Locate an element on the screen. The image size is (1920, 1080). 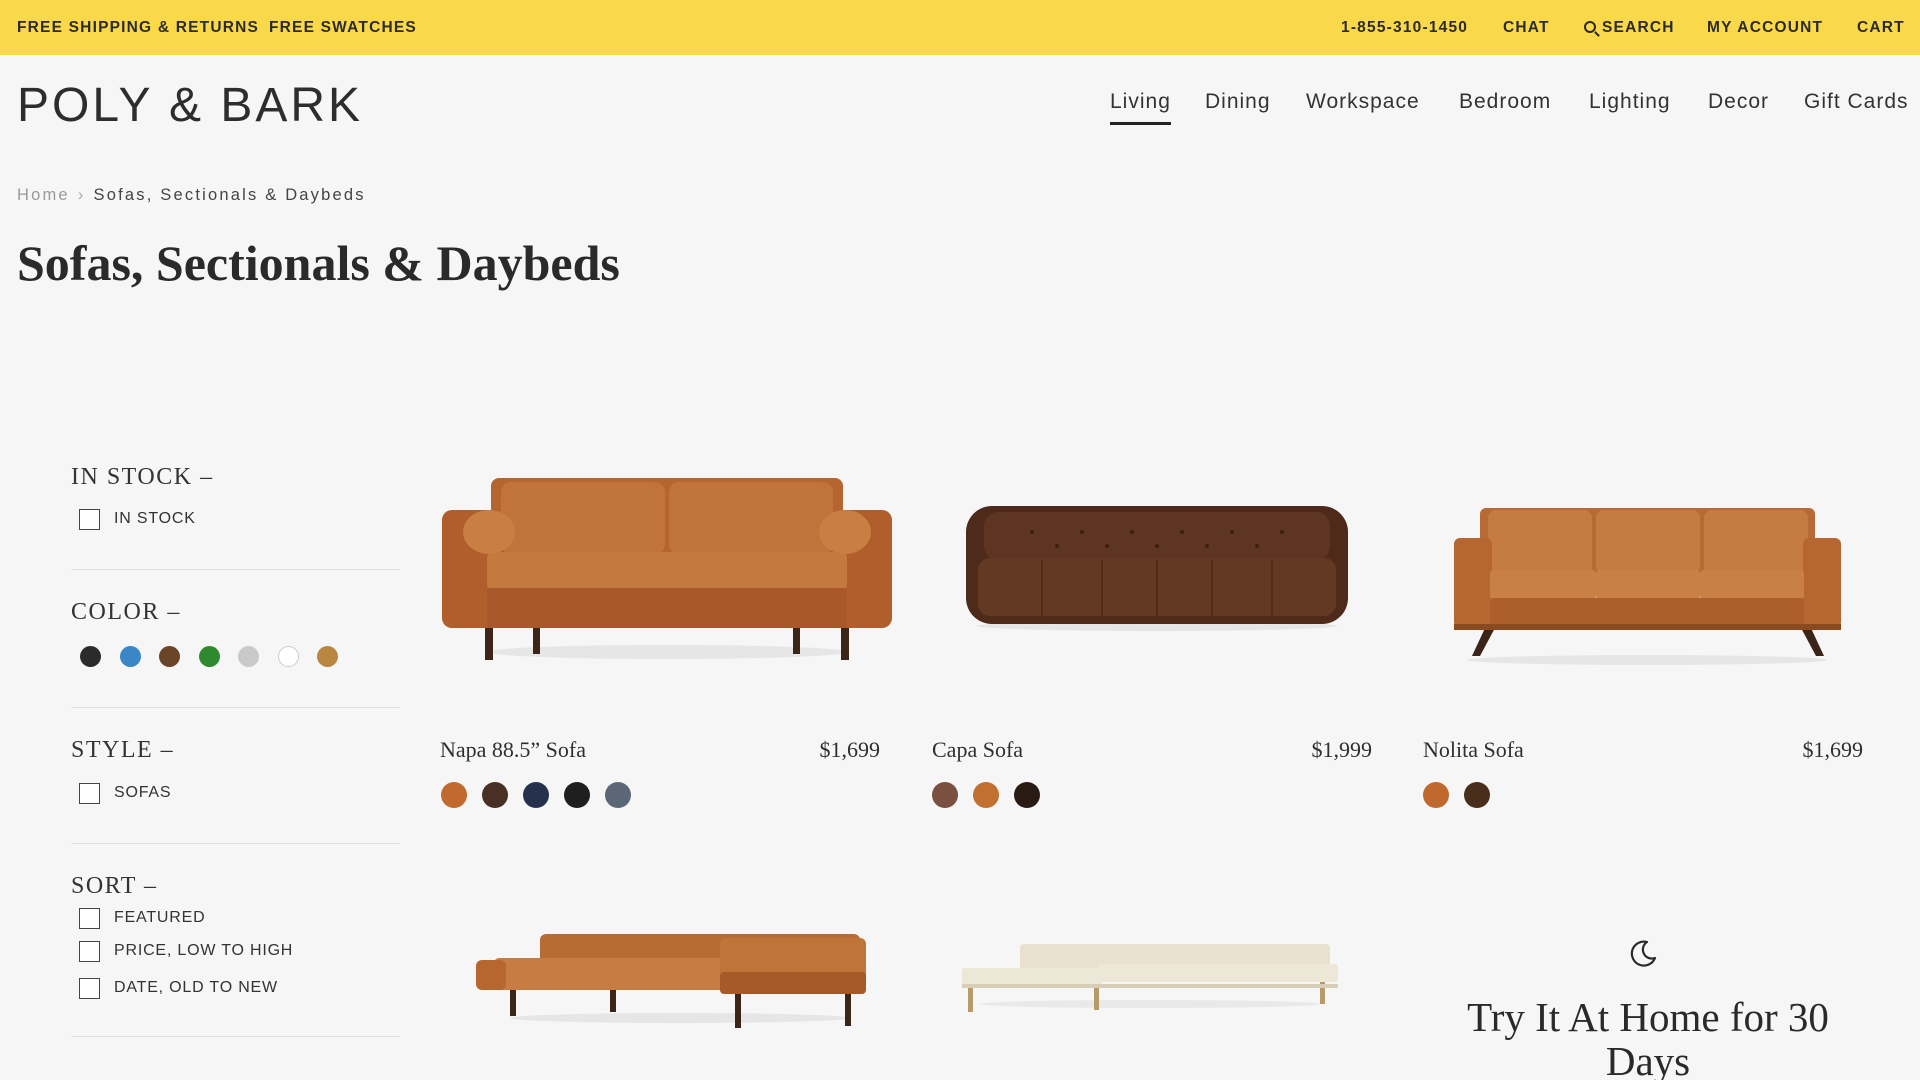
chat-link: CHAT is located at coordinates (1526, 27).